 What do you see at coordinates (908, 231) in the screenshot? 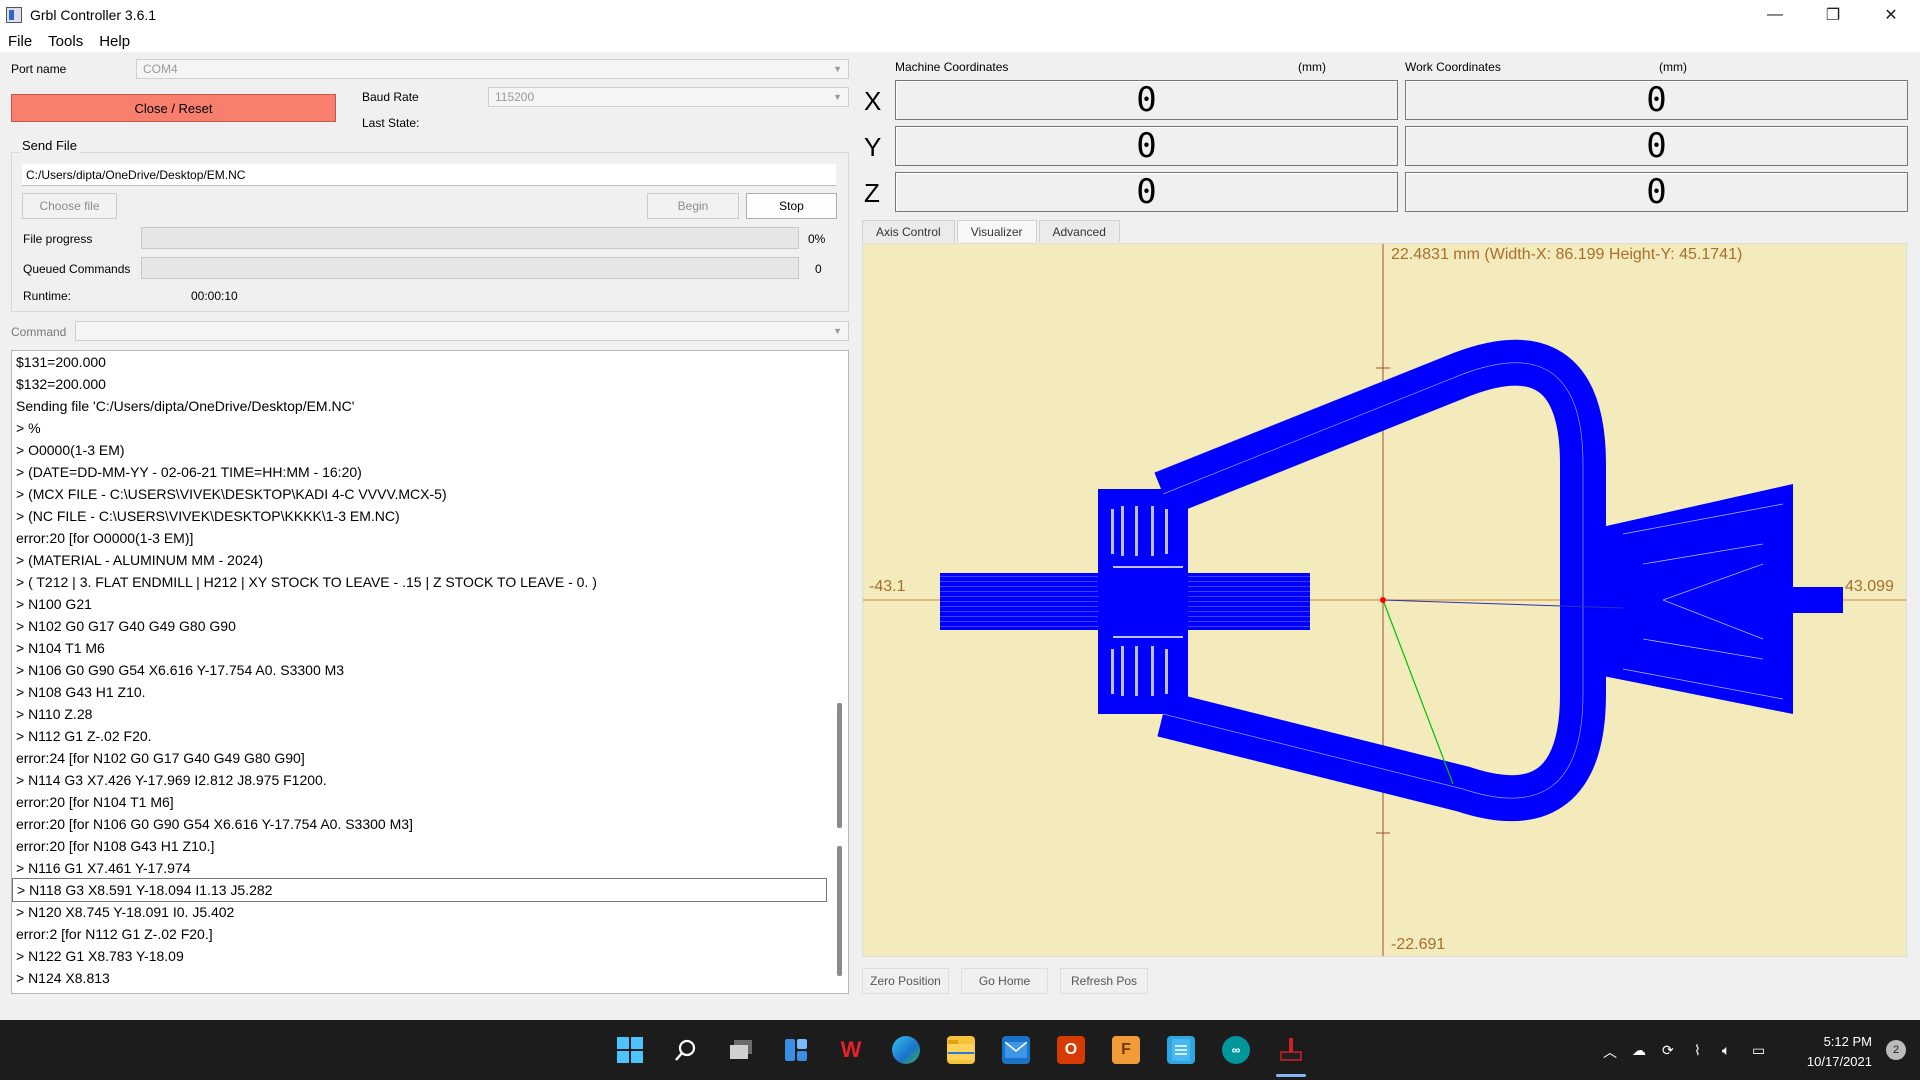
I see `tab-axis-control: Axis Control` at bounding box center [908, 231].